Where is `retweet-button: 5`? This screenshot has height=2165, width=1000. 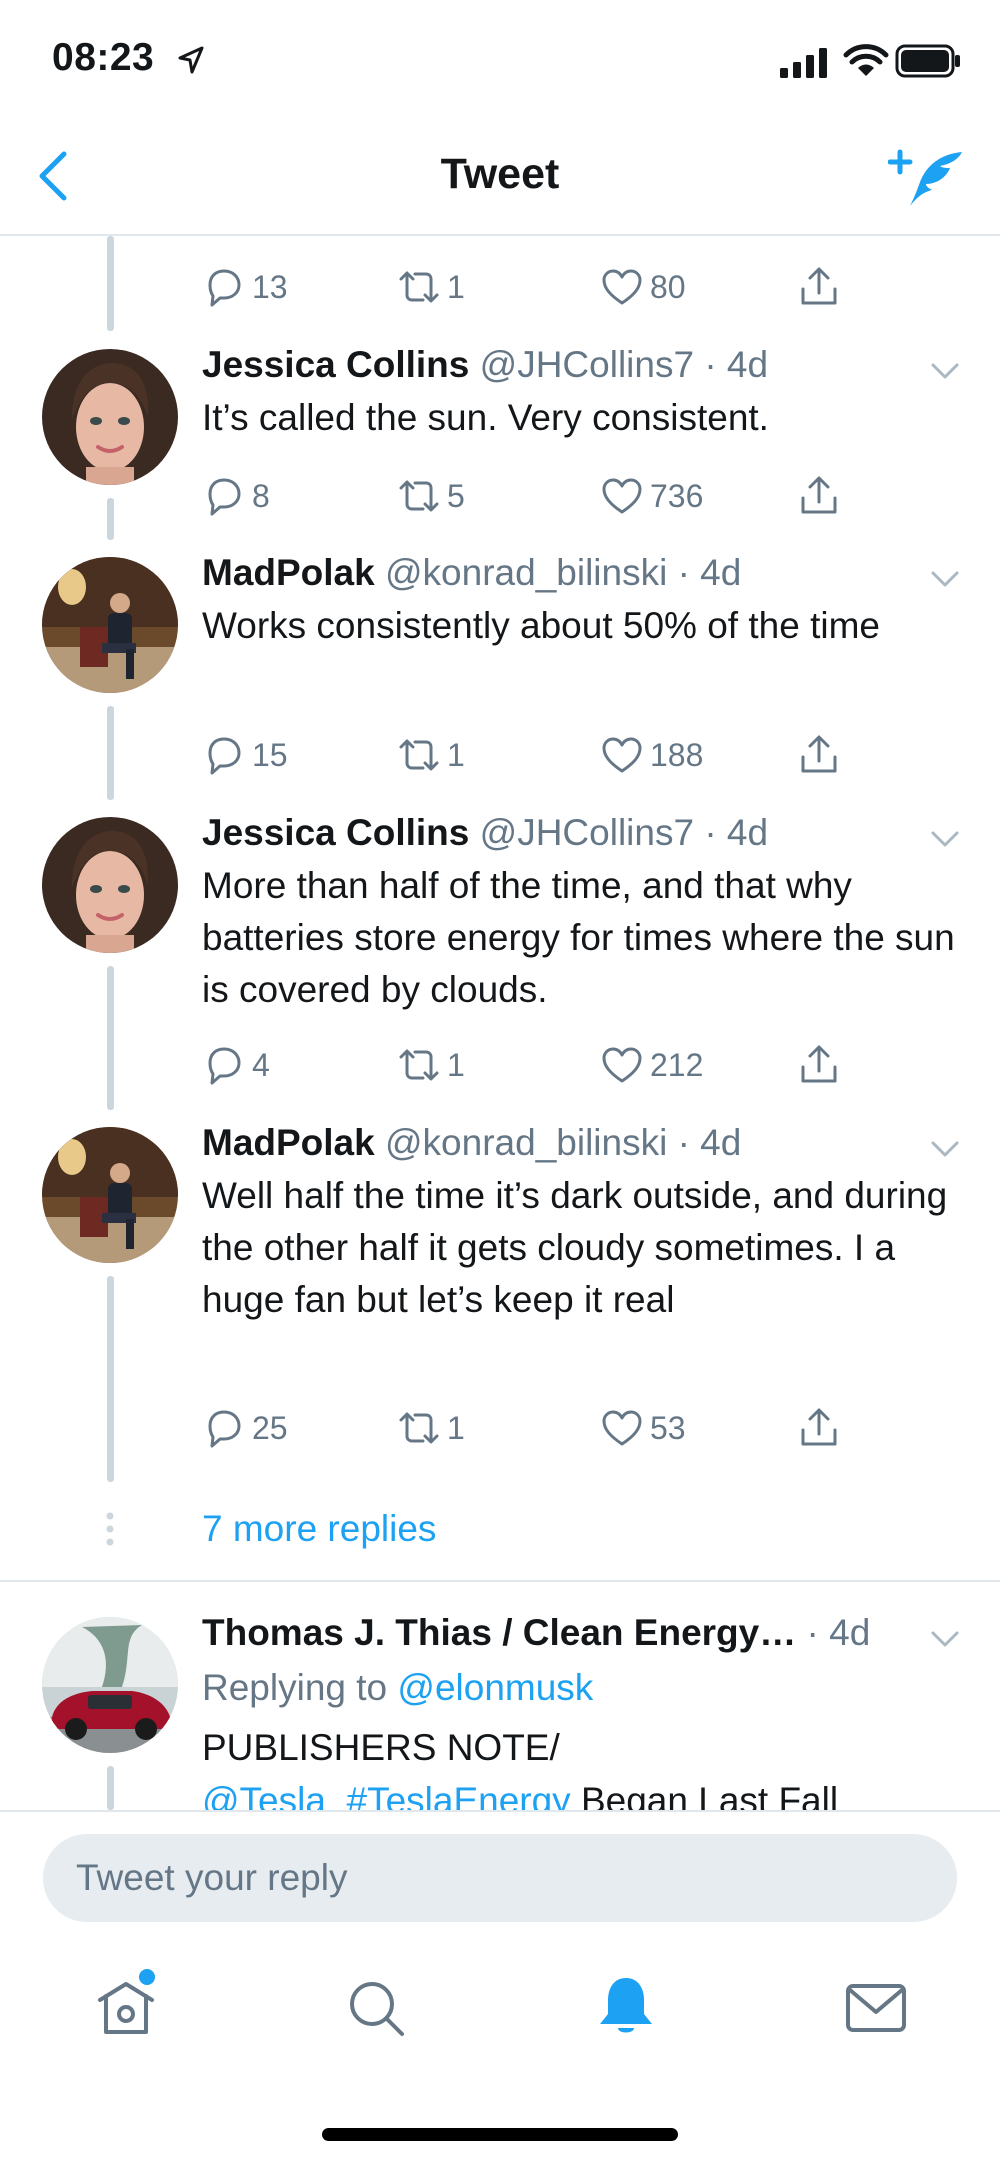 retweet-button: 5 is located at coordinates (431, 496).